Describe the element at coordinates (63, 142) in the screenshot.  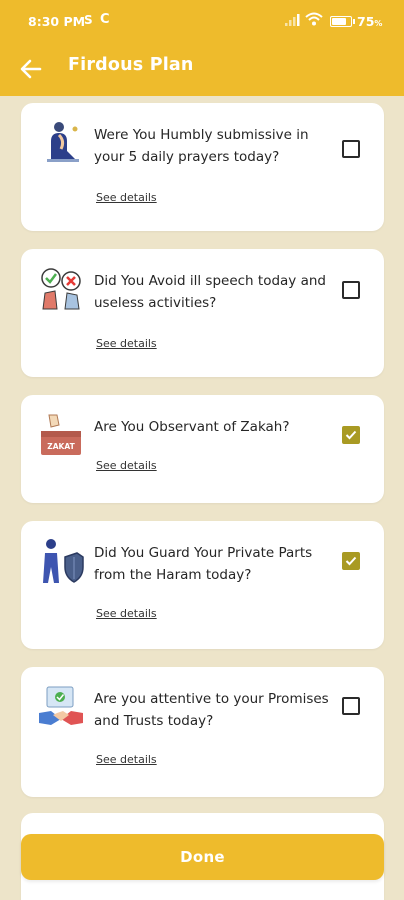
I see `prayer-icon` at that location.